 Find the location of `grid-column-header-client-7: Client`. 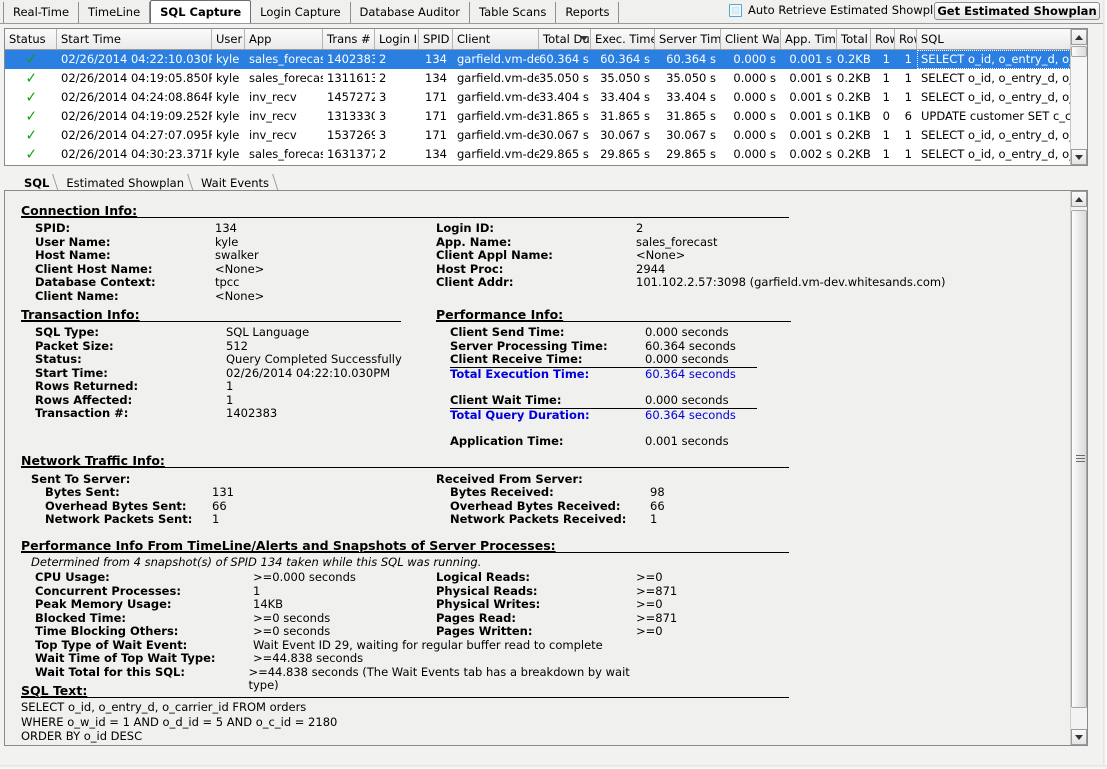

grid-column-header-client-7: Client is located at coordinates (496, 39).